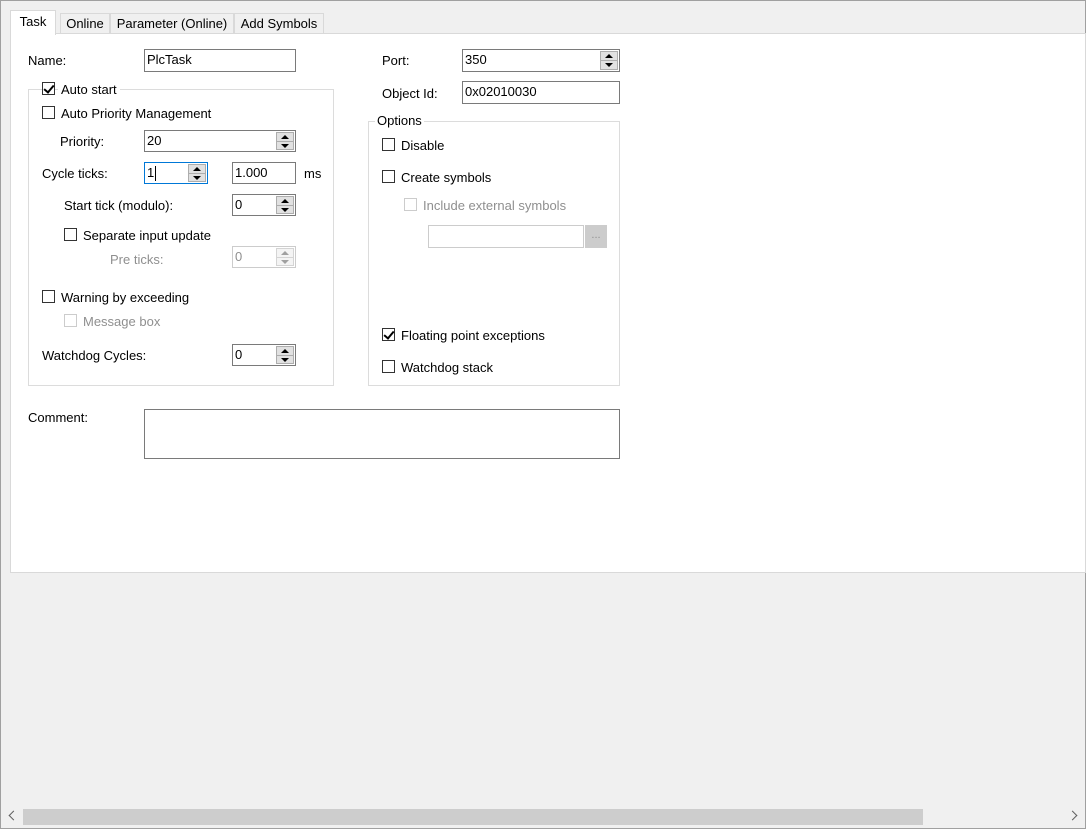 This screenshot has height=829, width=1086. What do you see at coordinates (47, 60) in the screenshot?
I see `name-label: Name:` at bounding box center [47, 60].